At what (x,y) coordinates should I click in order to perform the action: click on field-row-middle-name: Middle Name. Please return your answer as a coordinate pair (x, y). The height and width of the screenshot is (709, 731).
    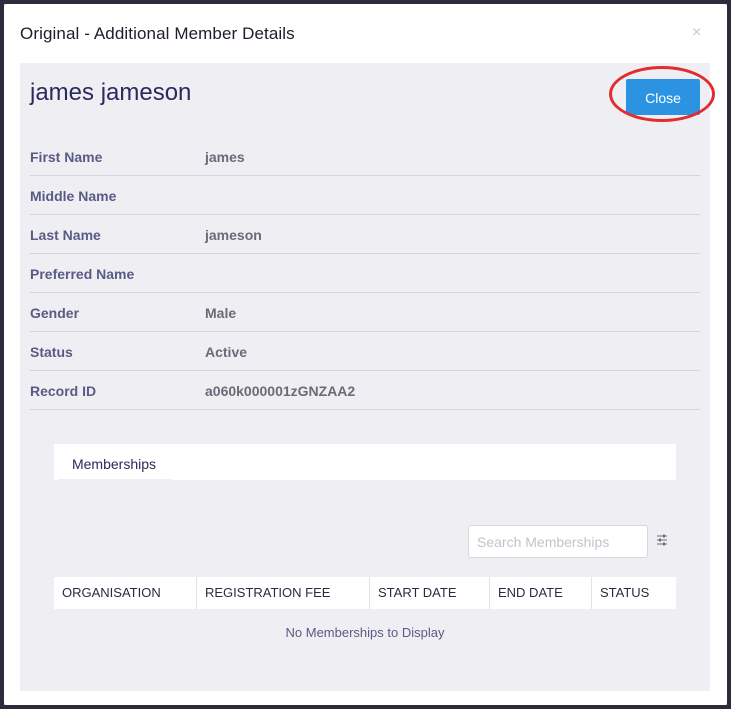
    Looking at the image, I should click on (365, 195).